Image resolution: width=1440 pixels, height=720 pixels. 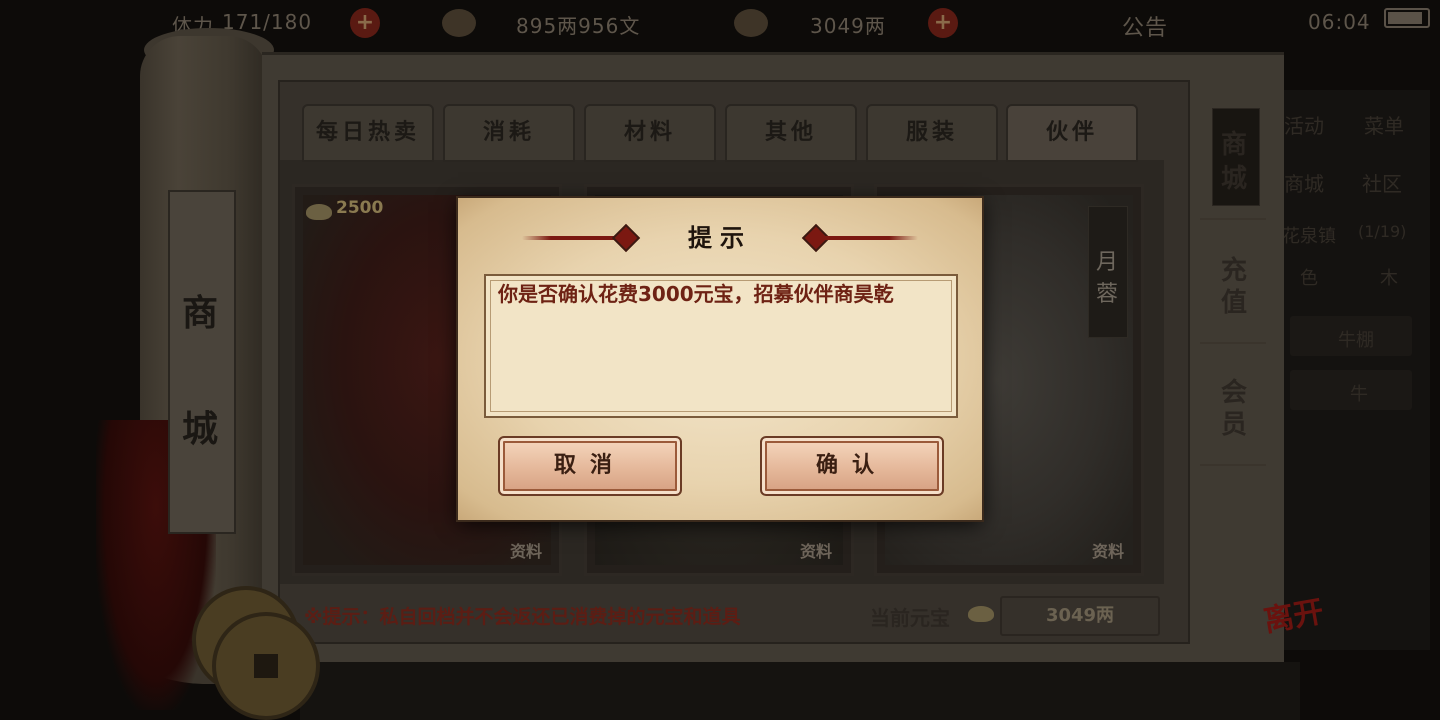 What do you see at coordinates (1359, 394) in the screenshot?
I see `side-slot-2-label: 牛` at bounding box center [1359, 394].